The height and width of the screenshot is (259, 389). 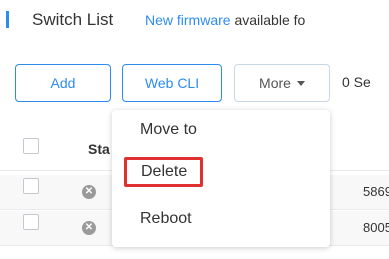 I want to click on menu-item-move-to: Move to, so click(x=168, y=130).